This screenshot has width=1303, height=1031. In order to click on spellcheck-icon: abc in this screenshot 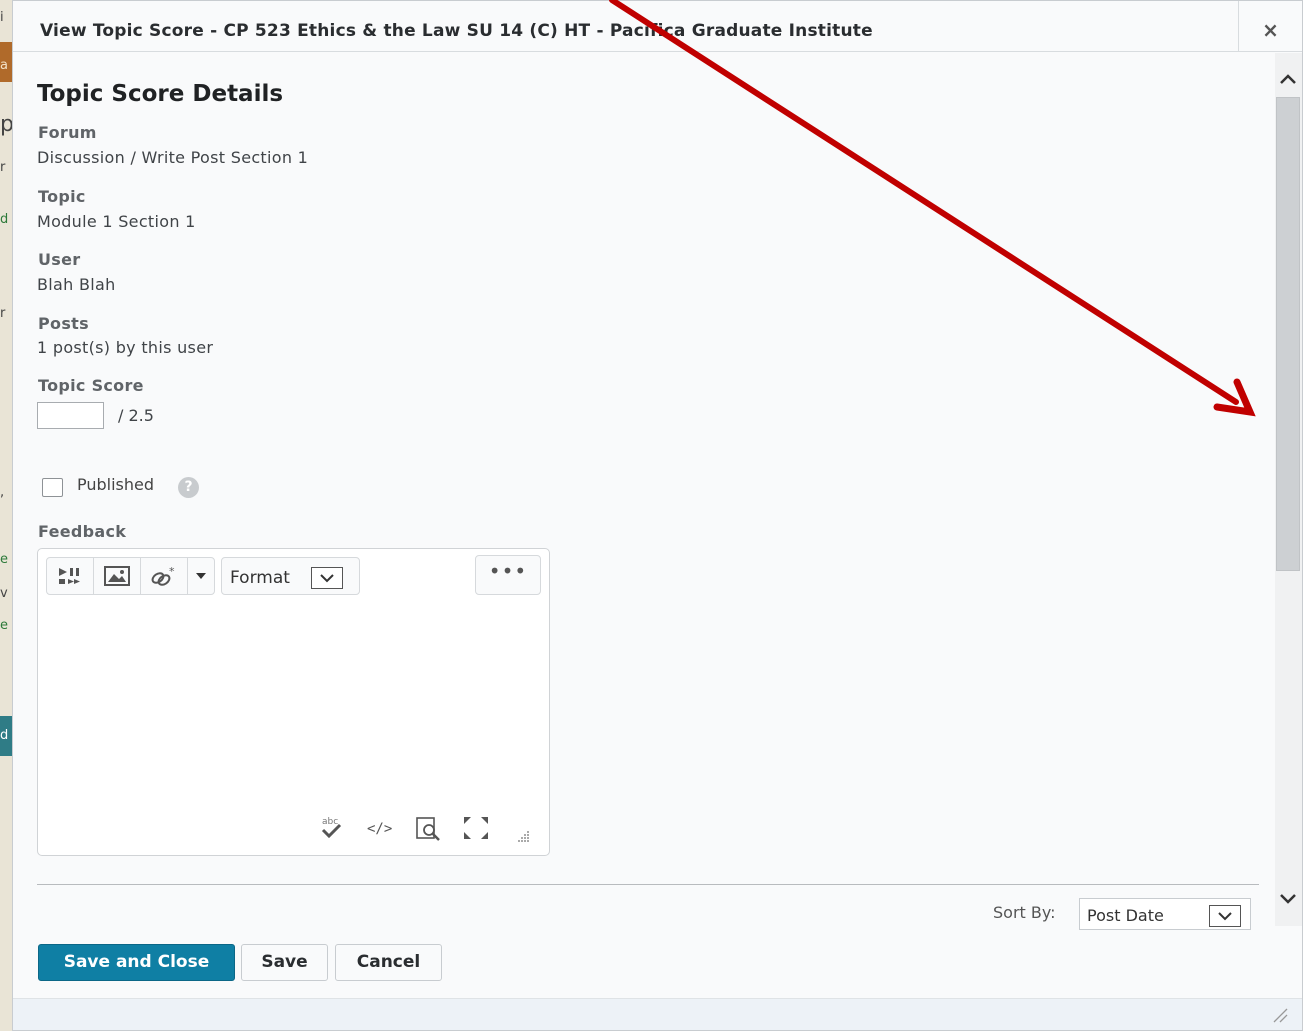, I will do `click(332, 828)`.